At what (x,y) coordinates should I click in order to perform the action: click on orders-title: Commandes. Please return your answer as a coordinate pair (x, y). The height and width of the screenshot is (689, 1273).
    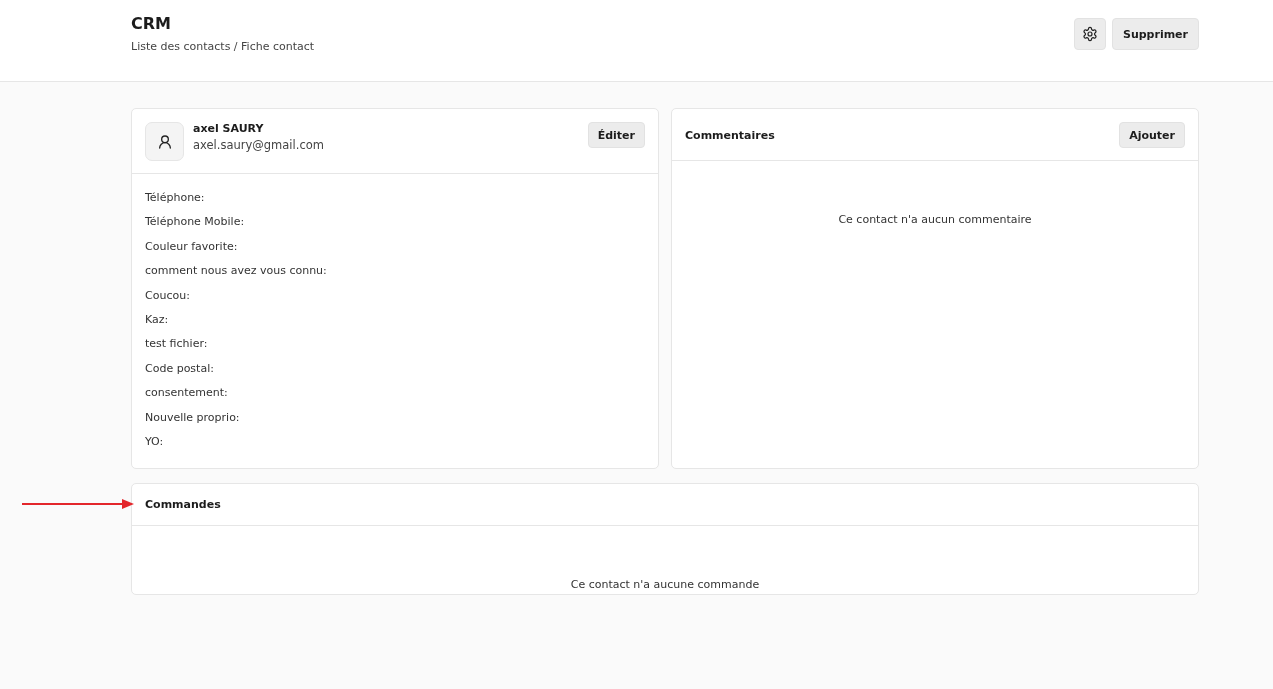
    Looking at the image, I should click on (183, 505).